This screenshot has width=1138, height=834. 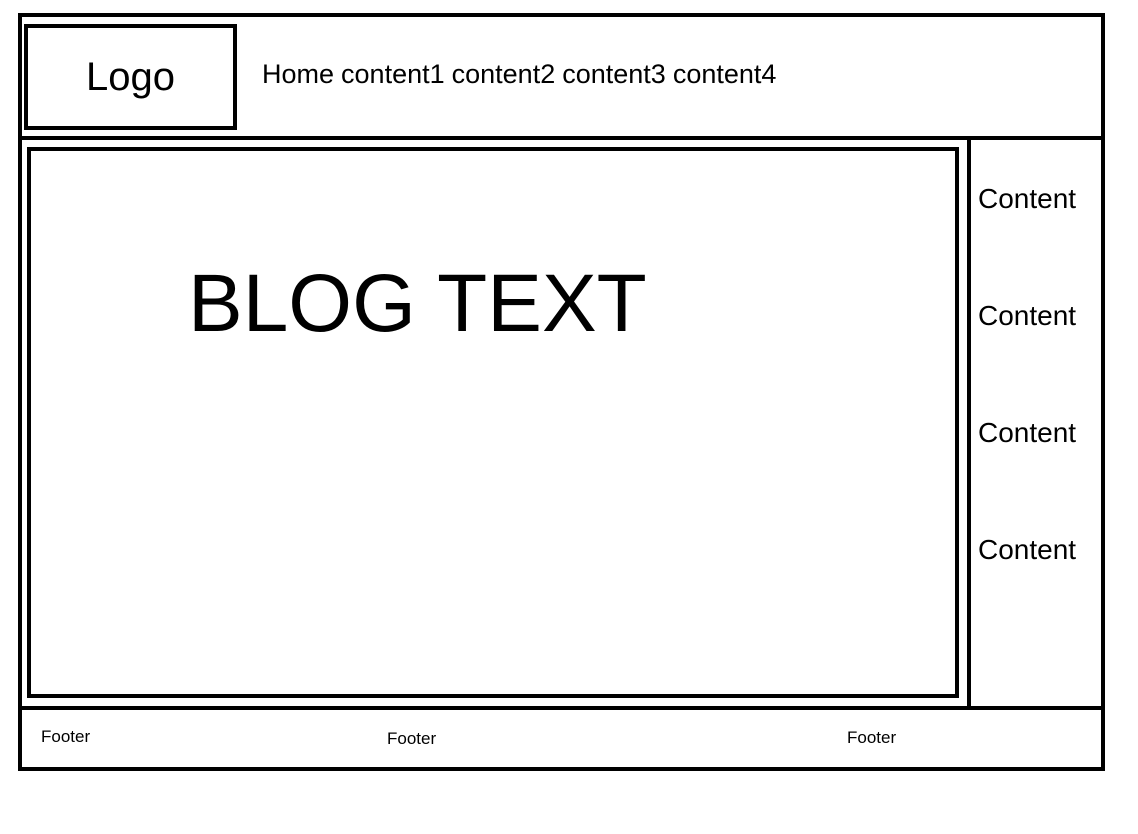 I want to click on nav-bar: Home content1 content2 content3 content4, so click(x=522, y=74).